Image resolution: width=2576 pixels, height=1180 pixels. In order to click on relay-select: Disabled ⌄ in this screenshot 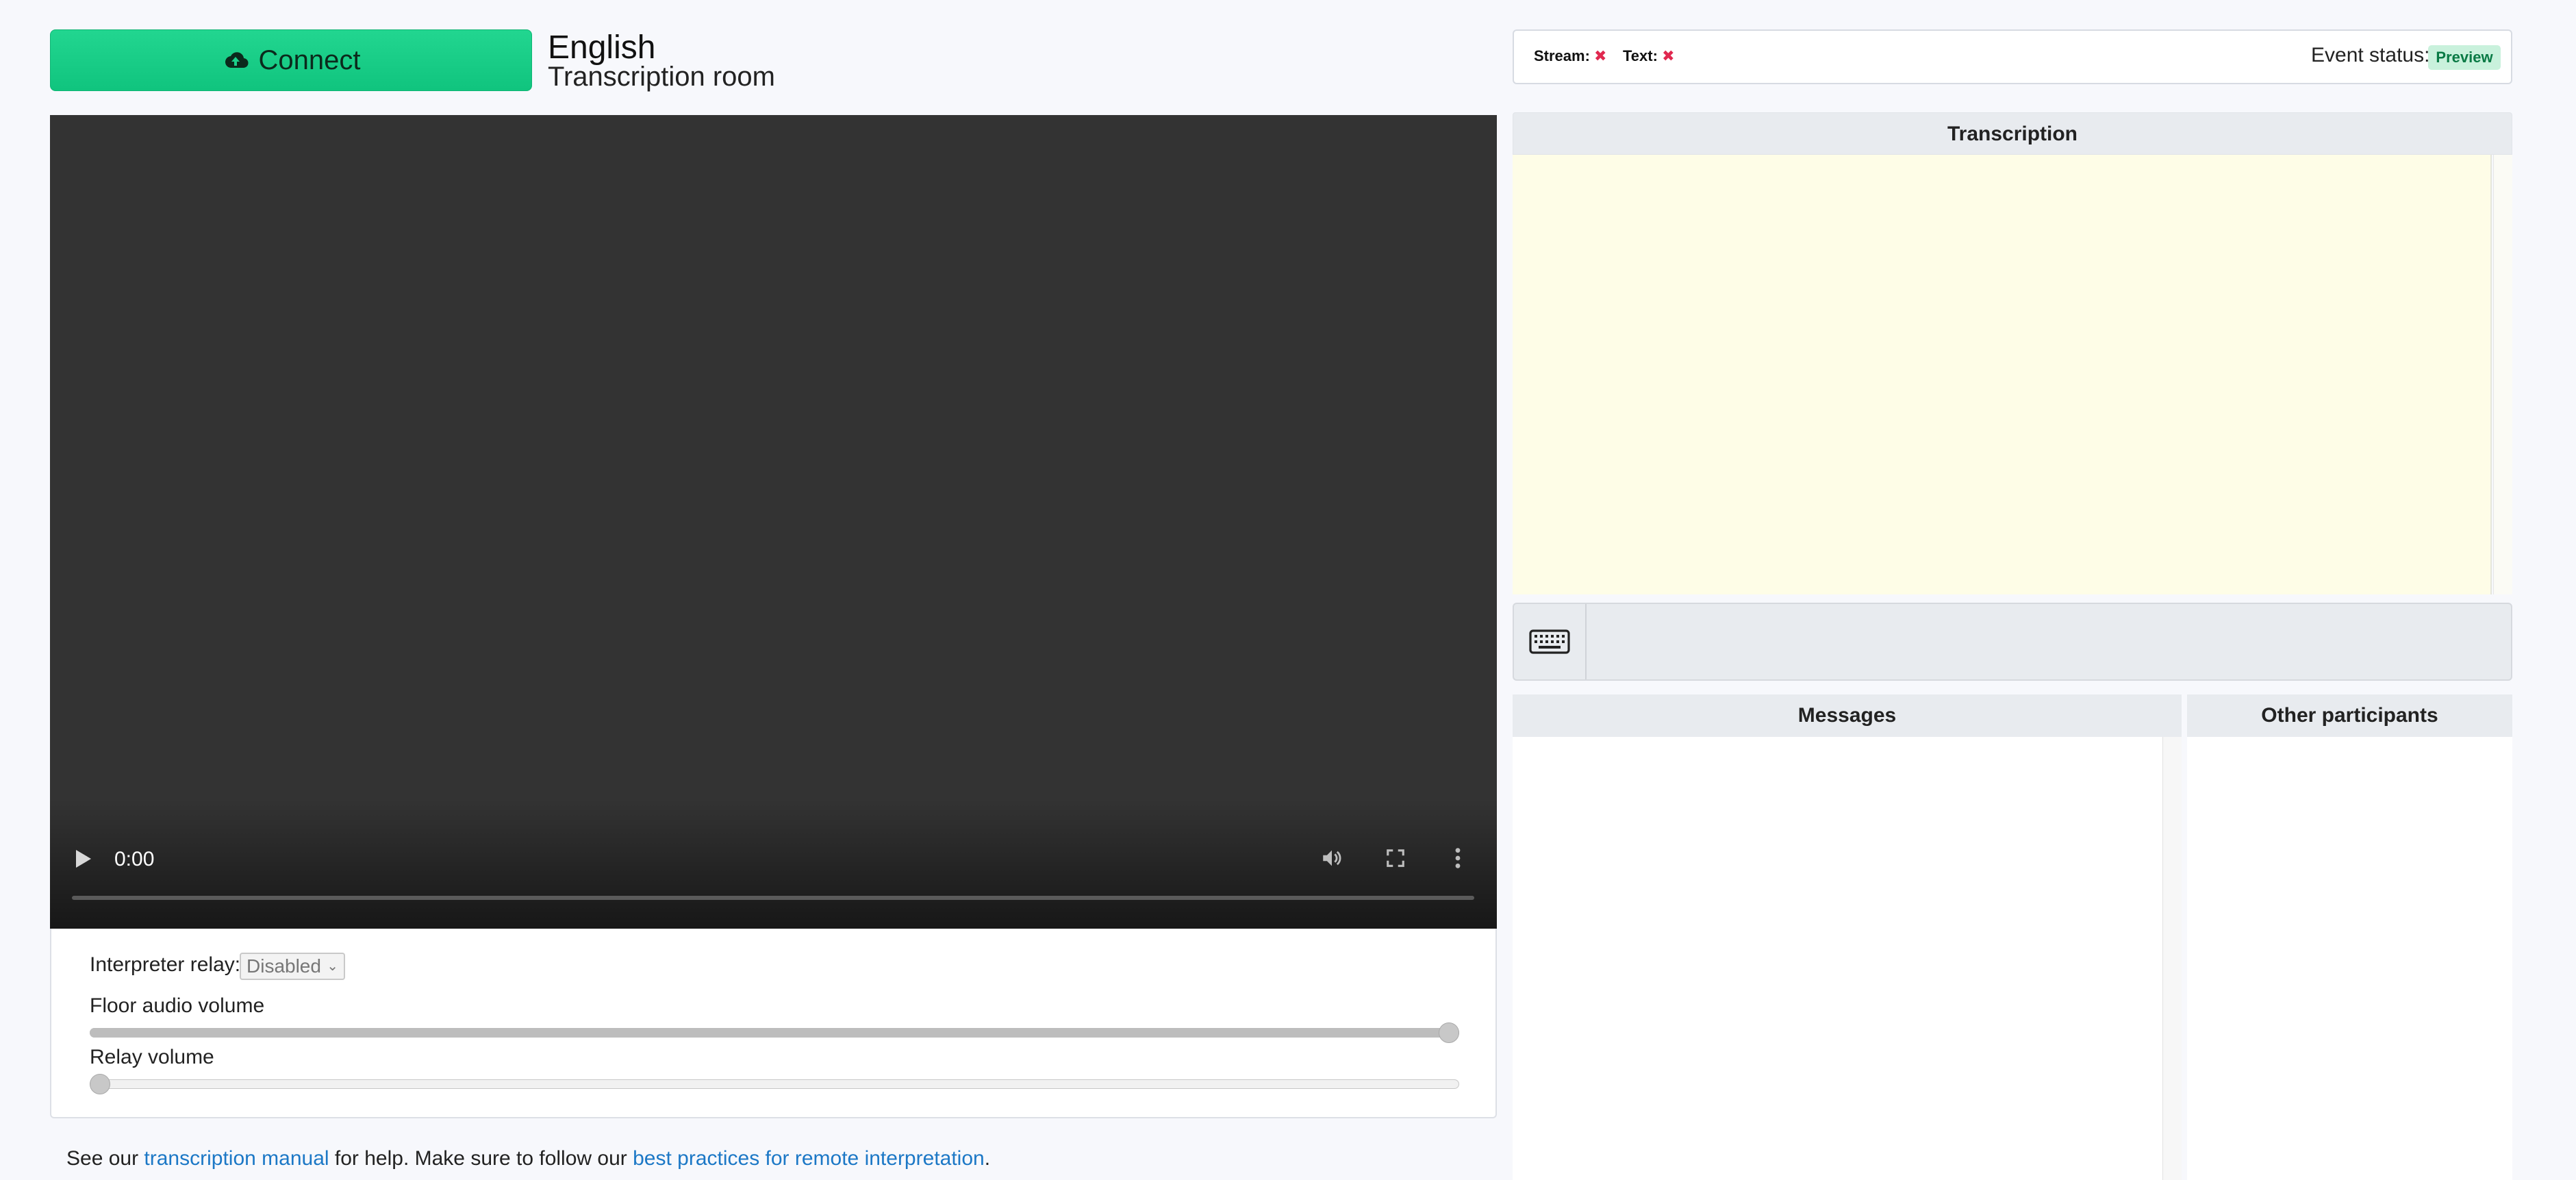, I will do `click(292, 966)`.